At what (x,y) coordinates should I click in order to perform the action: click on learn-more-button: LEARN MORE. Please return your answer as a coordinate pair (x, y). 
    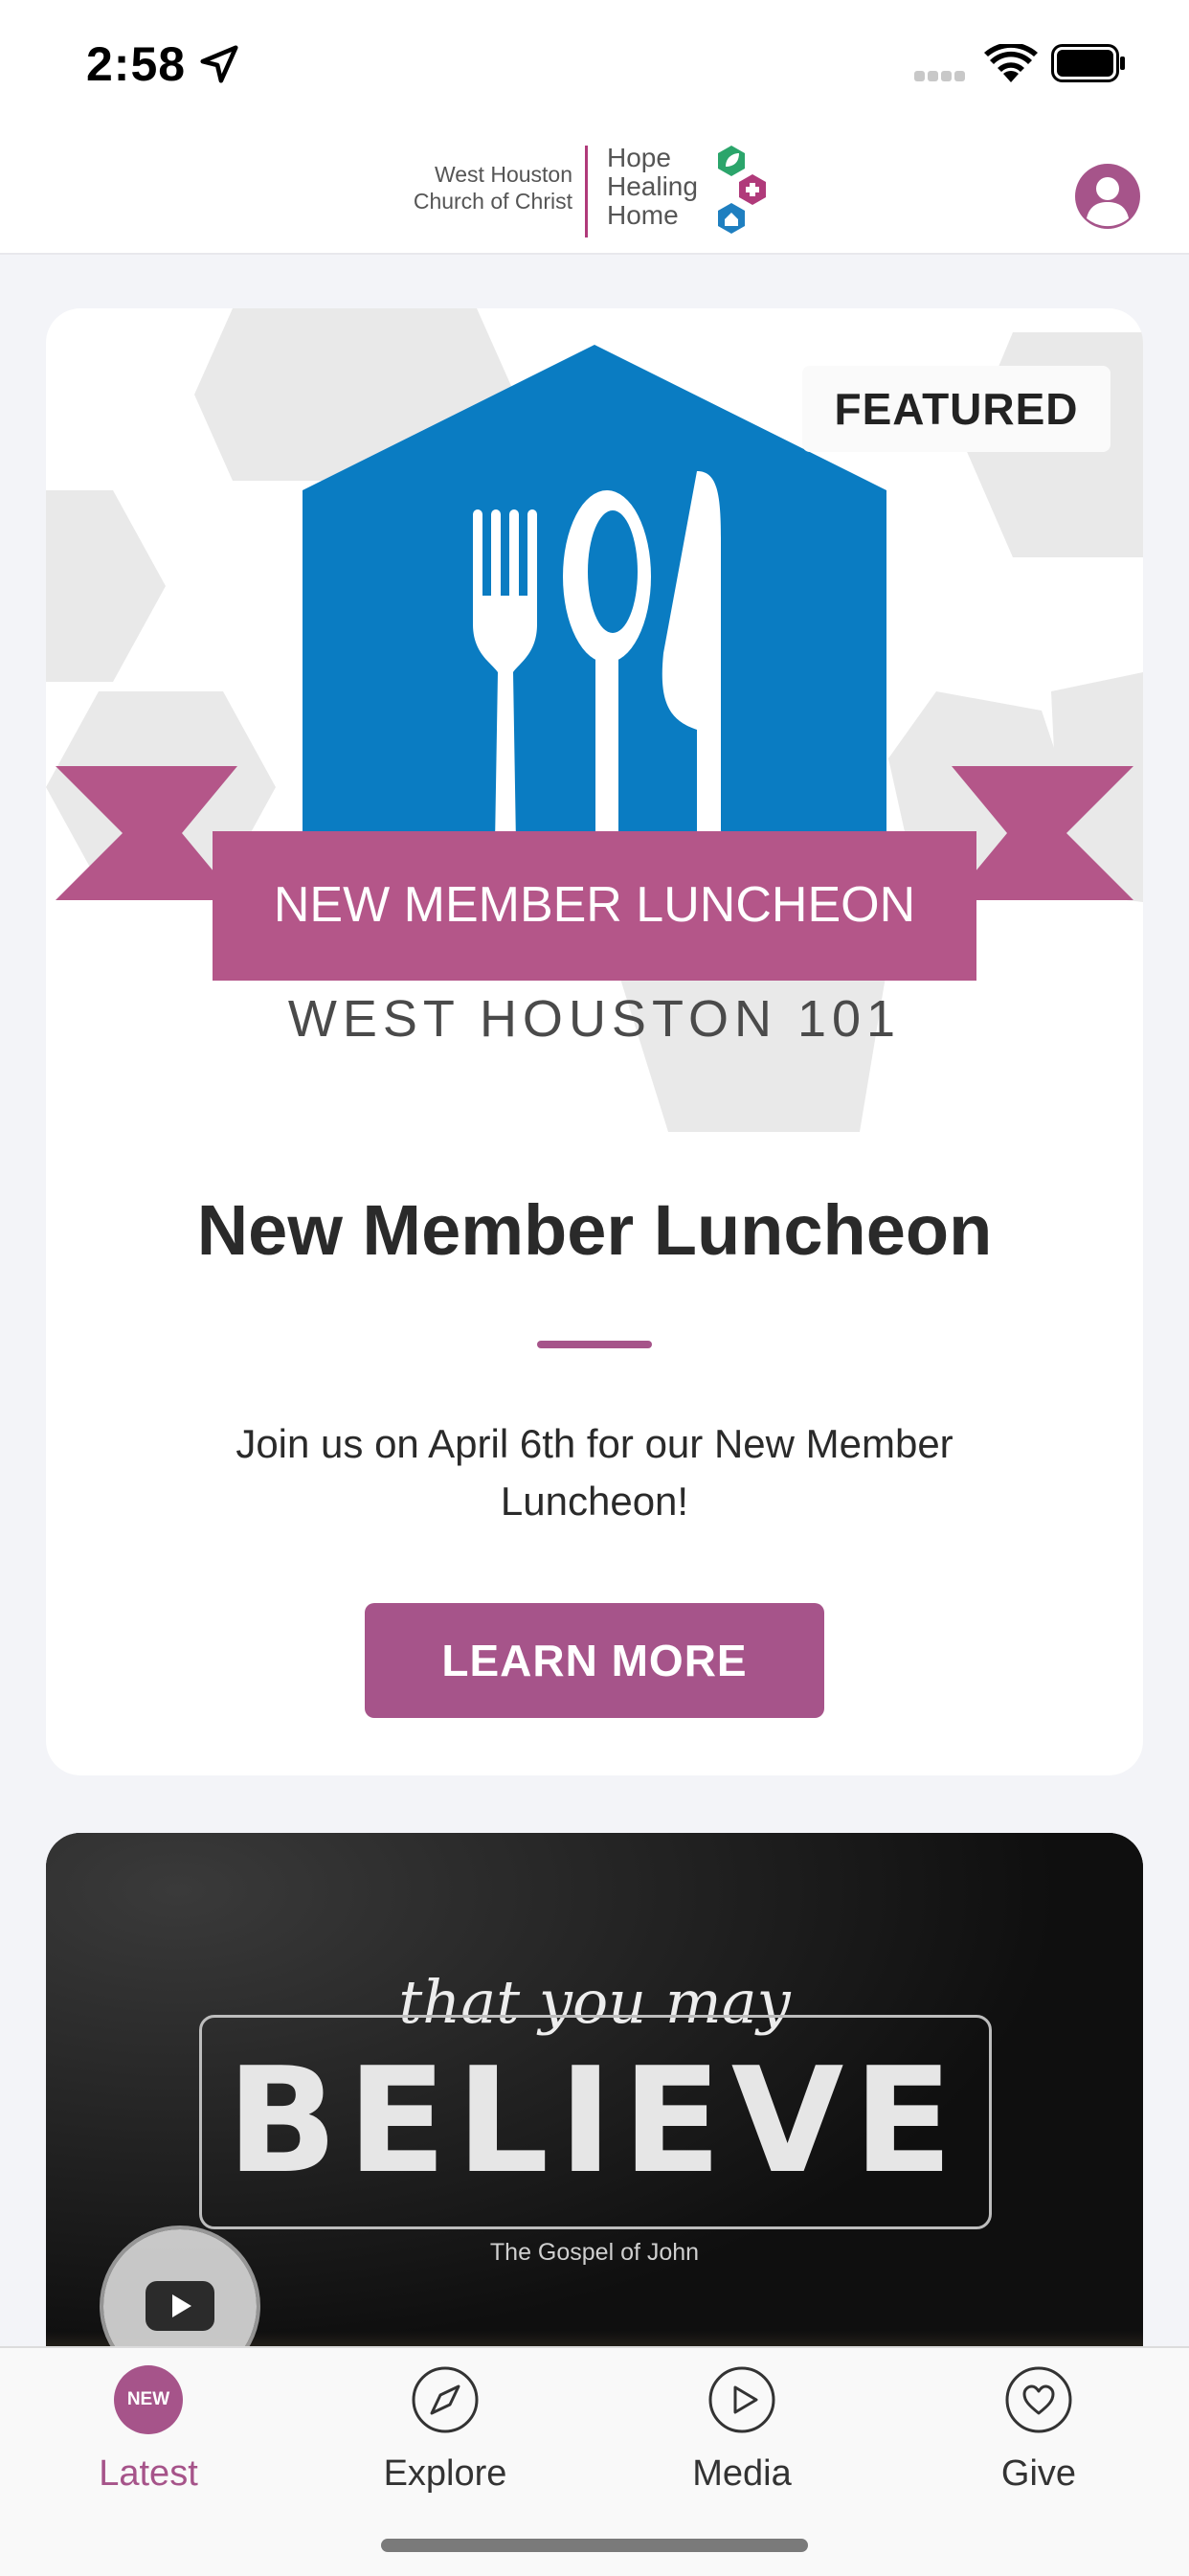
    Looking at the image, I should click on (594, 1660).